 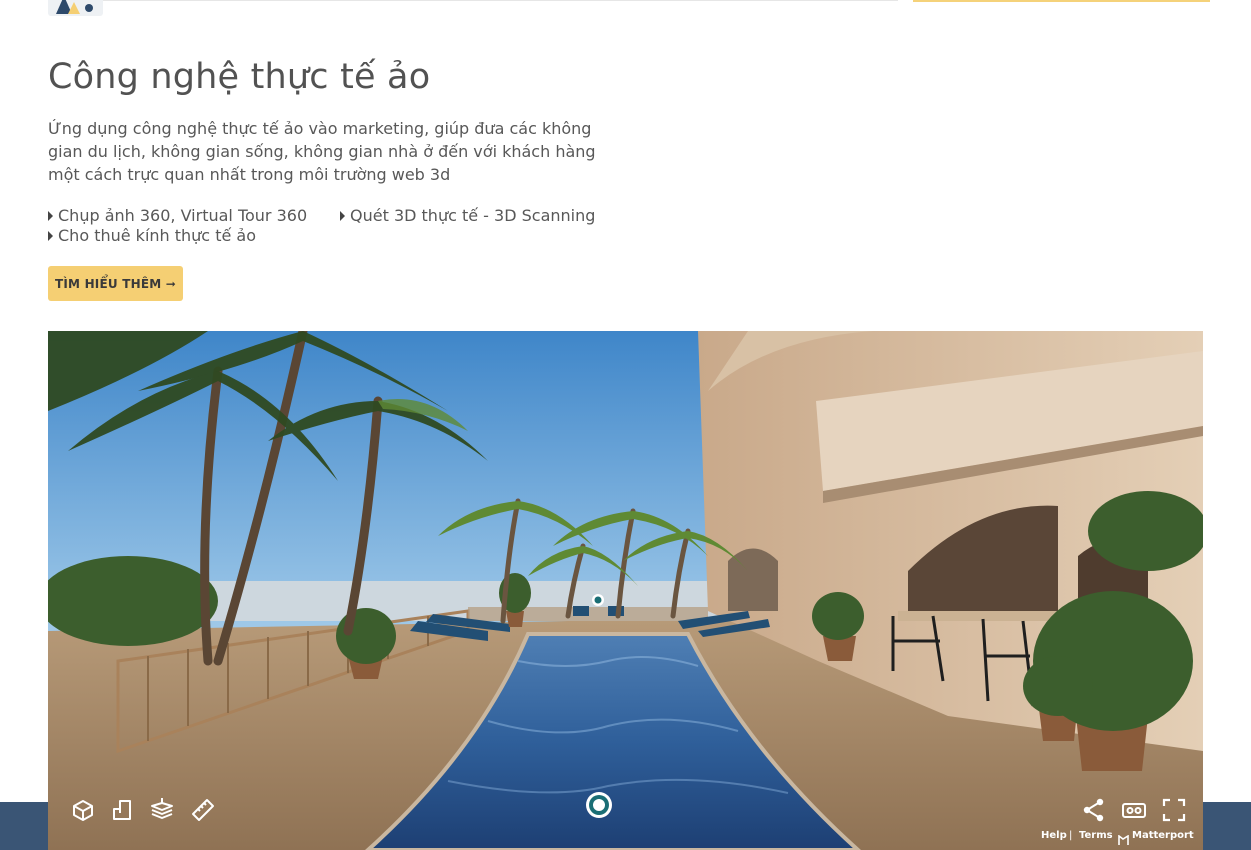 I want to click on measure-icon, so click(x=203, y=810).